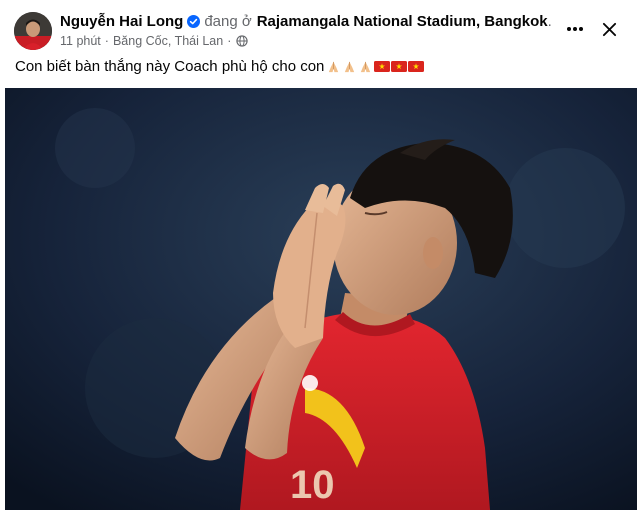 The image size is (640, 510). I want to click on avatar, so click(33, 31).